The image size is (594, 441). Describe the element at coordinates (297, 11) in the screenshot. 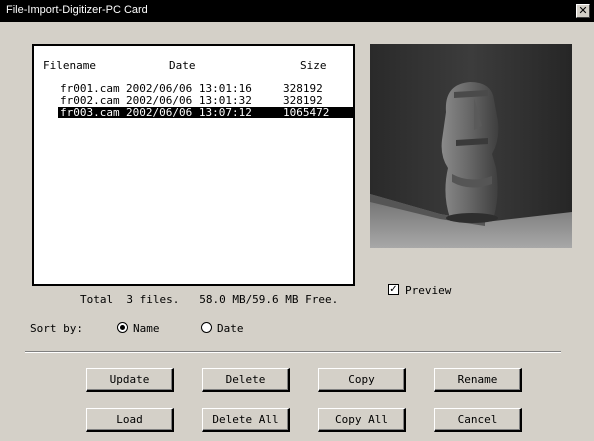

I see `title-bar: File-Import-Digitizer-PC Card ✕` at that location.